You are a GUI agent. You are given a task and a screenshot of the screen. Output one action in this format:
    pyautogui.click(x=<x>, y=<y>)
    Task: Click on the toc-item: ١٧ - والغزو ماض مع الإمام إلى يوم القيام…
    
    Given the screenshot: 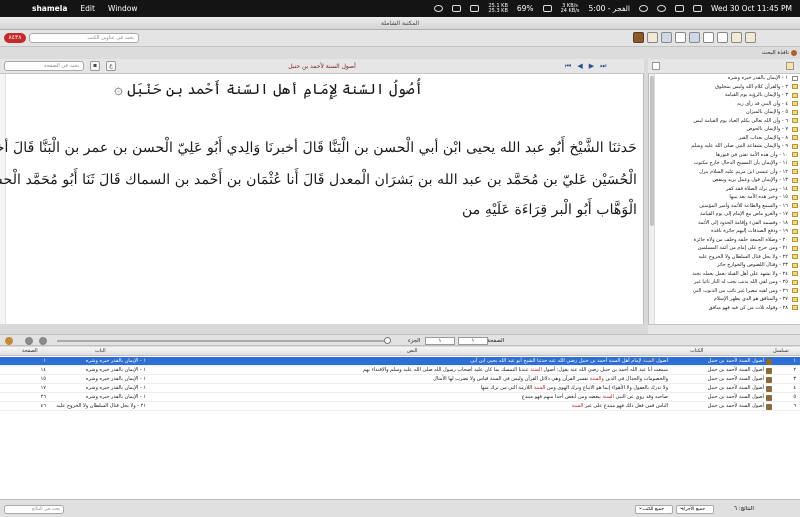 What is the action you would take?
    pyautogui.click(x=724, y=214)
    